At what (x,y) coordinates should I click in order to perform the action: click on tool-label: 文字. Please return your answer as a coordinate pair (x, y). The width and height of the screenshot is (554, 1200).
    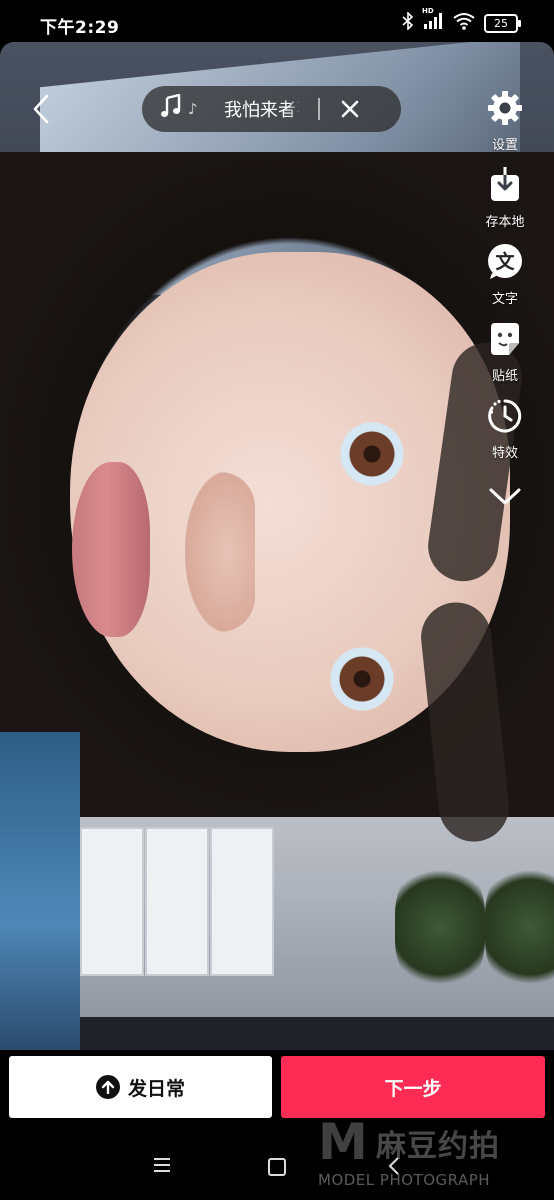
    Looking at the image, I should click on (504, 299).